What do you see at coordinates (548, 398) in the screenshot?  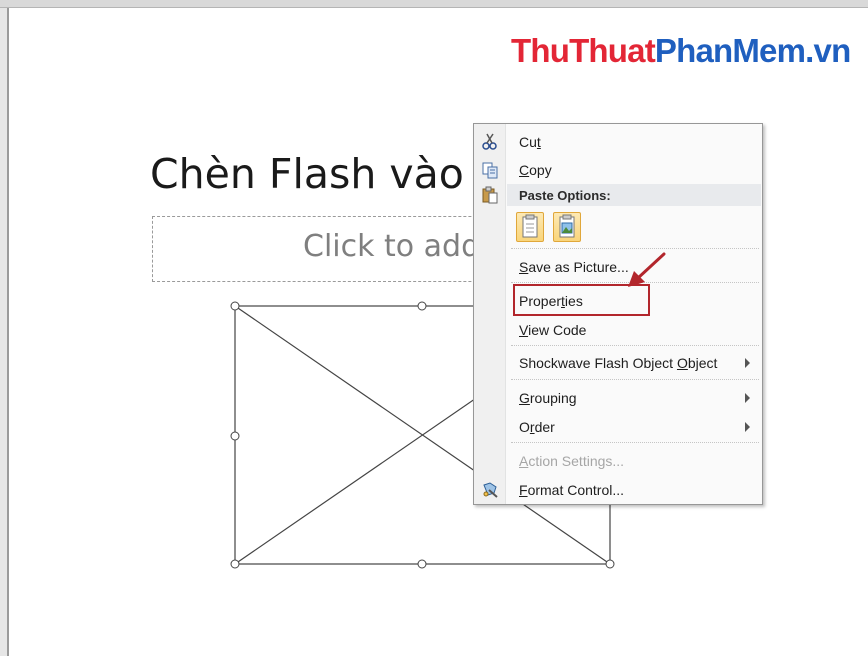 I see `menu-item-label: Grouping` at bounding box center [548, 398].